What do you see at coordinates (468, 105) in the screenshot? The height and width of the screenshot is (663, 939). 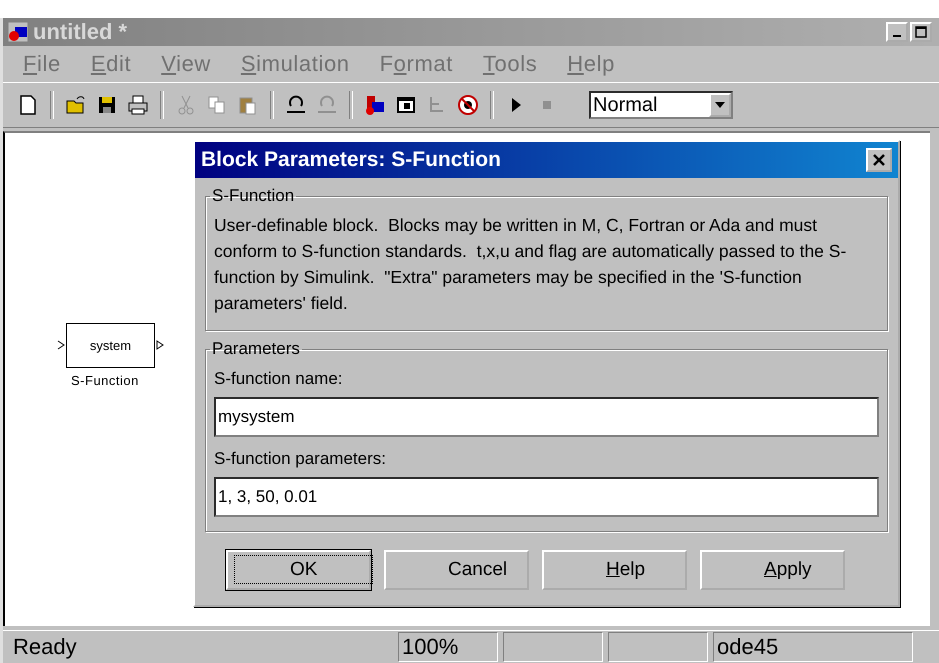 I see `bug-icon` at bounding box center [468, 105].